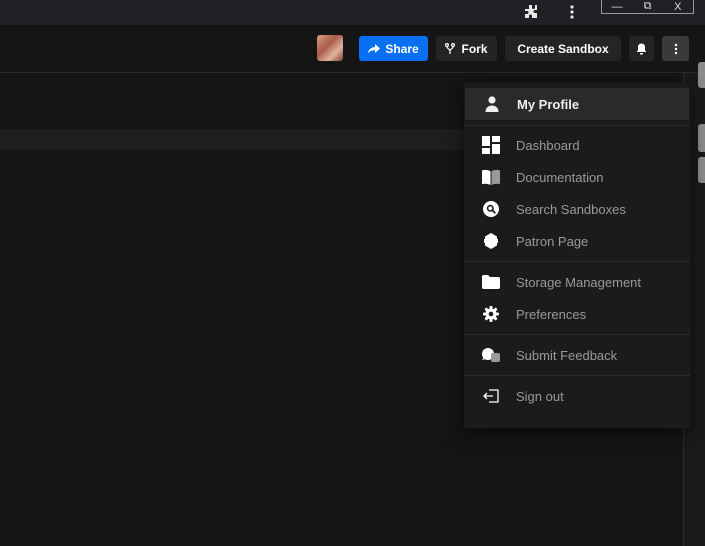  I want to click on menu-item-submit-feedback: Submit Feedback, so click(577, 355).